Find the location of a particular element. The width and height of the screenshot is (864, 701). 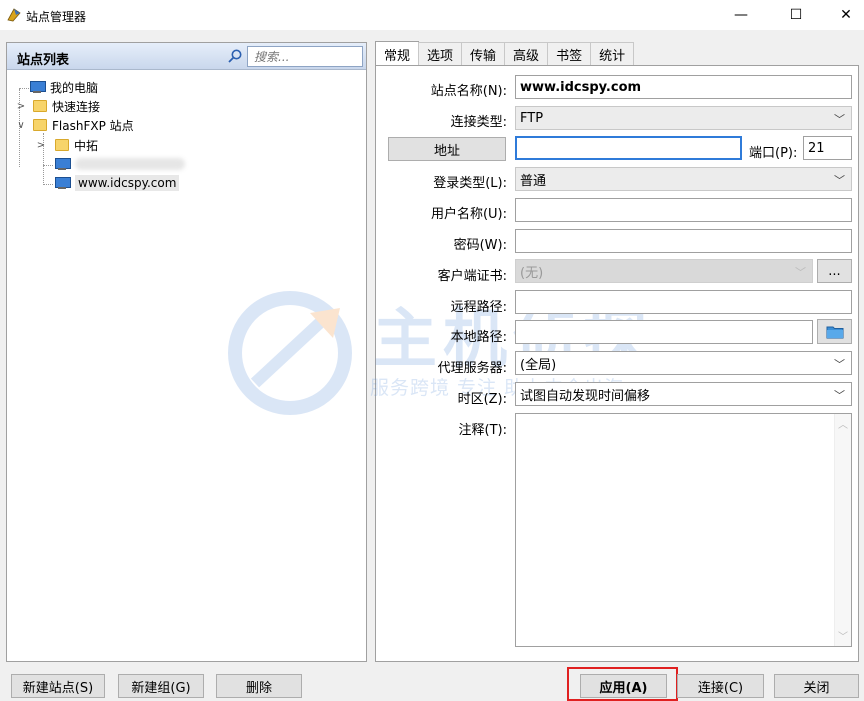

tree-item-hidden-site is located at coordinates (119, 164).